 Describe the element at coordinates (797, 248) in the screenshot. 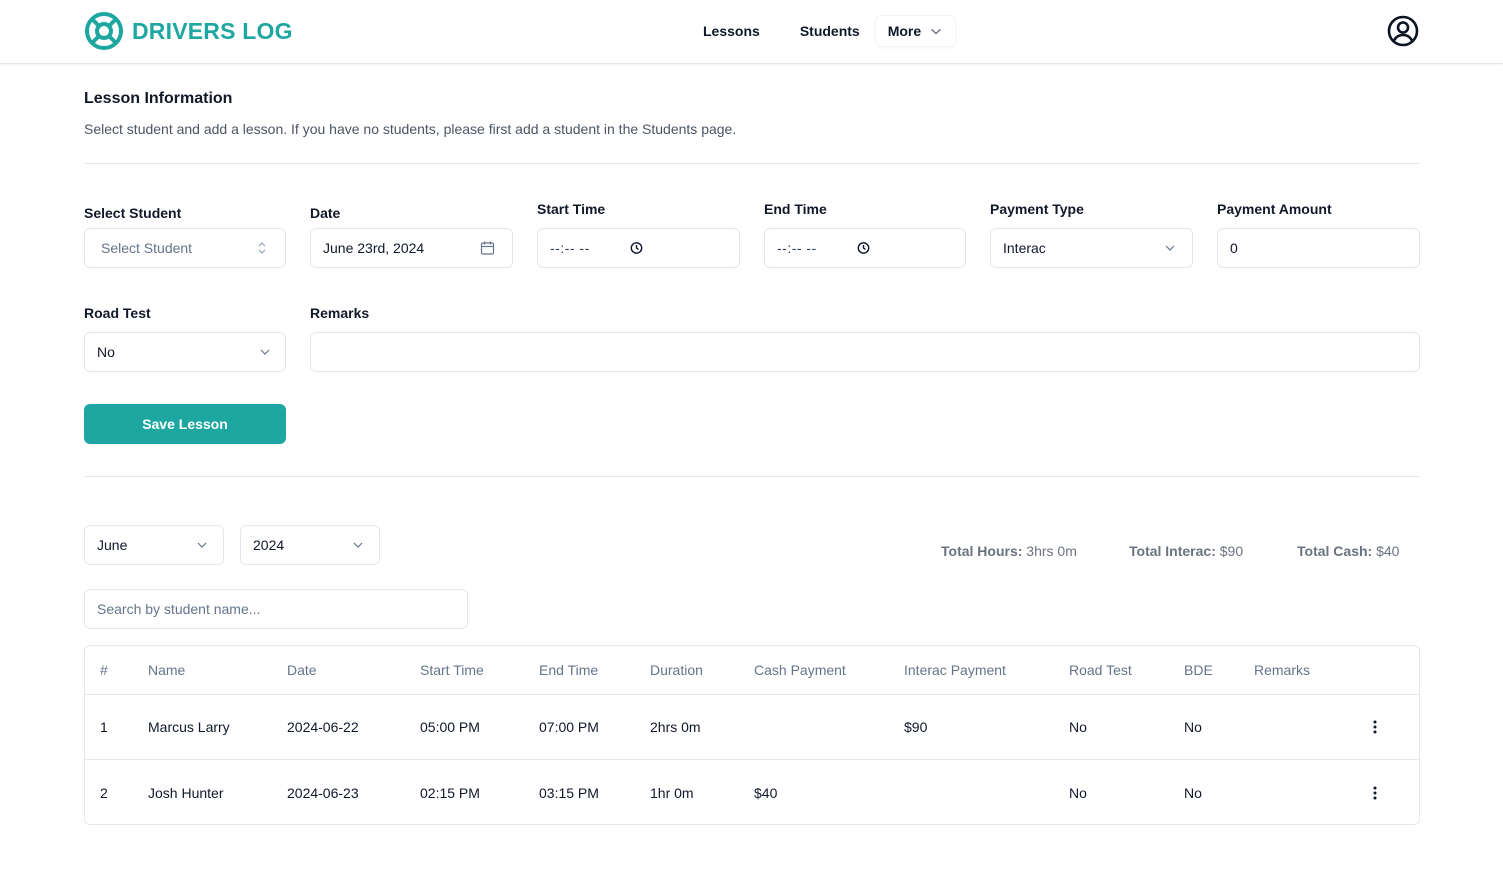

I see `end-time-value: --:-- --` at that location.